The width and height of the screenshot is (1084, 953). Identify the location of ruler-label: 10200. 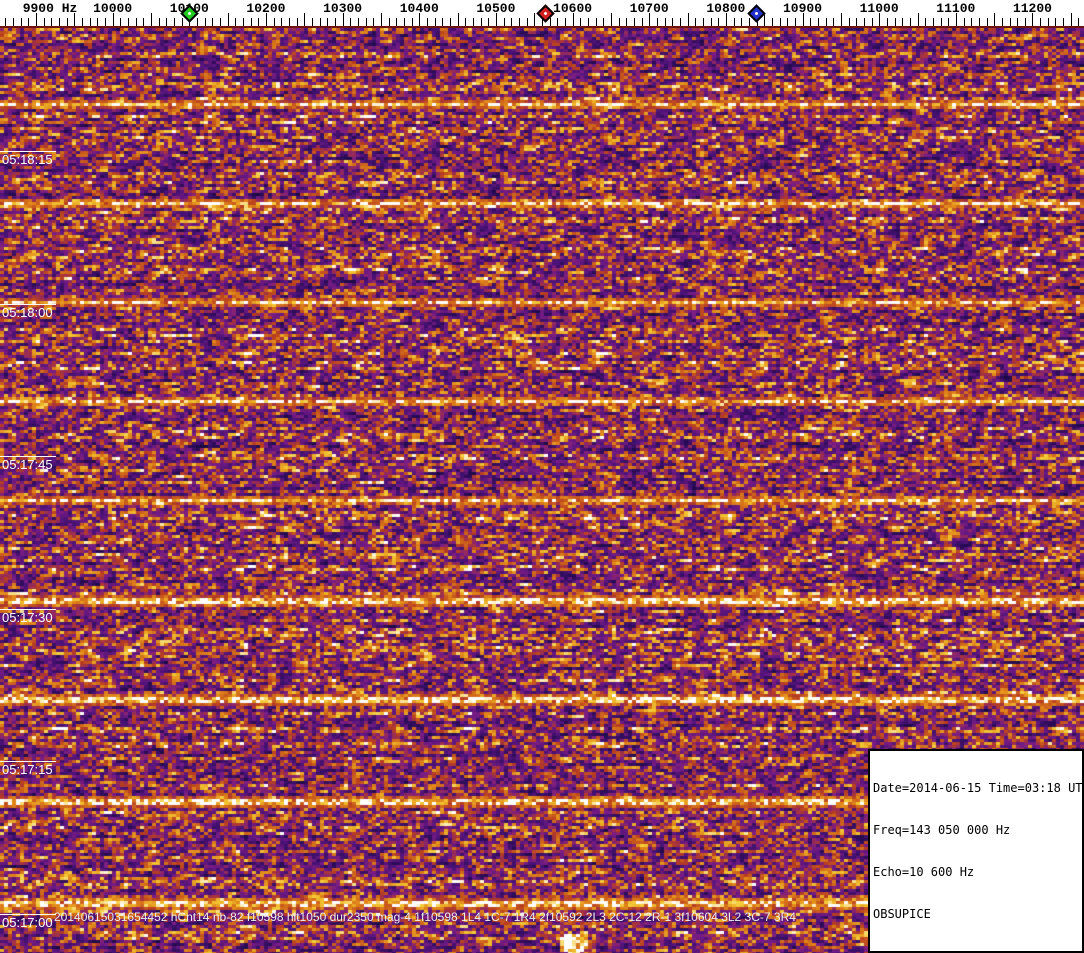
(266, 8).